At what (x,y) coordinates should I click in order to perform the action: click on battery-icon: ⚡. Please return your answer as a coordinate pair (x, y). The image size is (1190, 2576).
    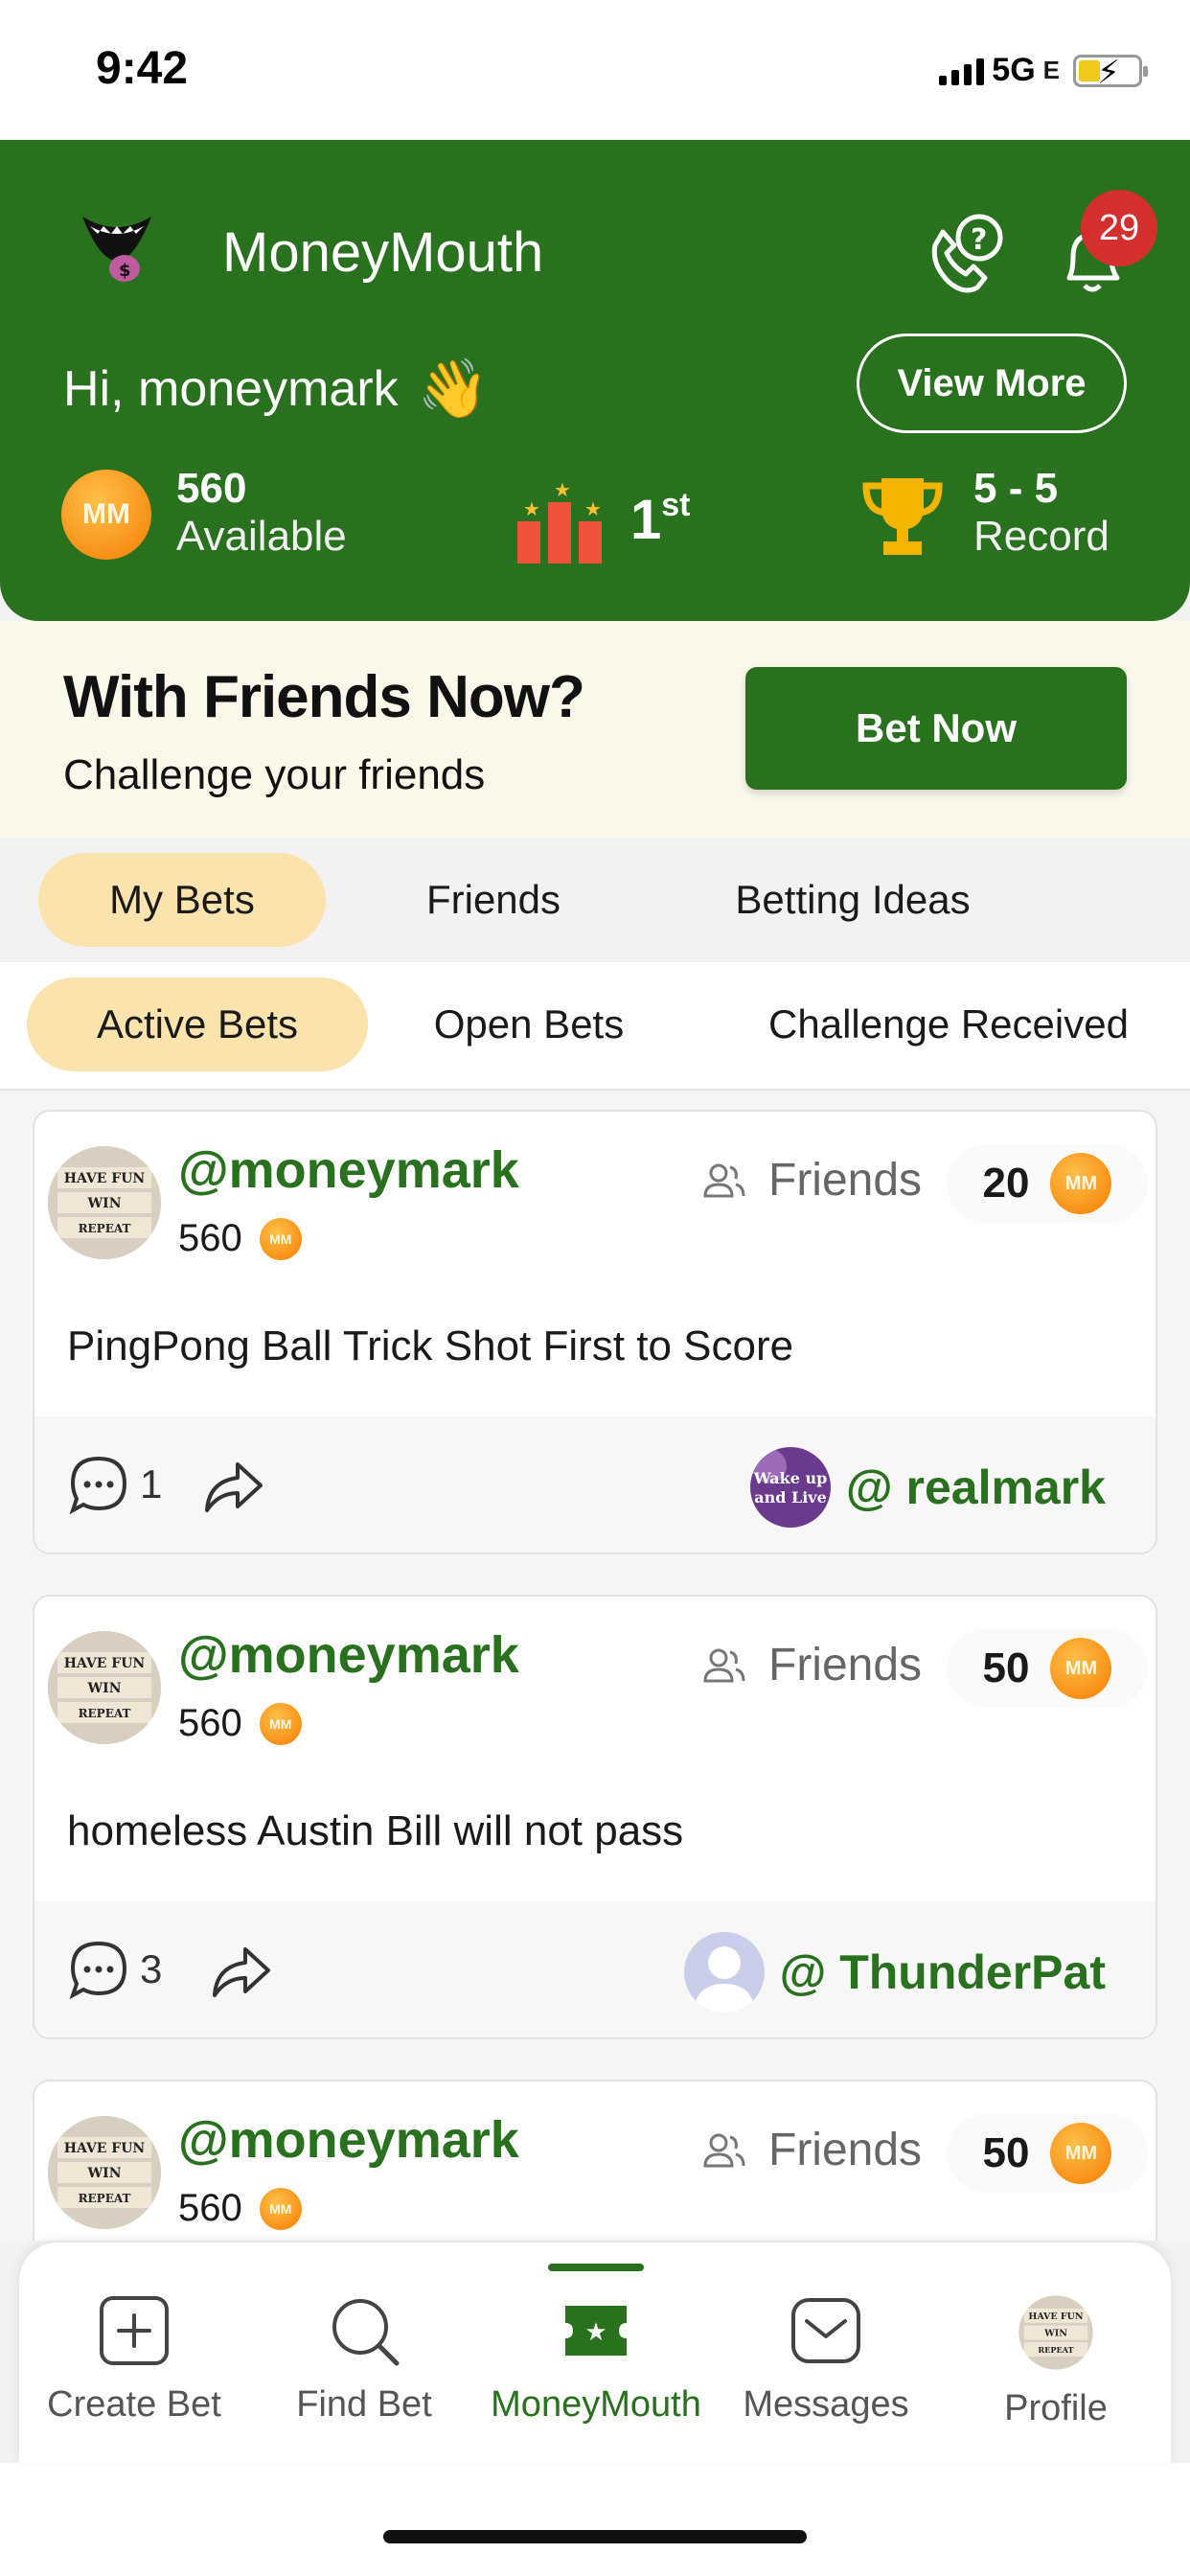
    Looking at the image, I should click on (1110, 72).